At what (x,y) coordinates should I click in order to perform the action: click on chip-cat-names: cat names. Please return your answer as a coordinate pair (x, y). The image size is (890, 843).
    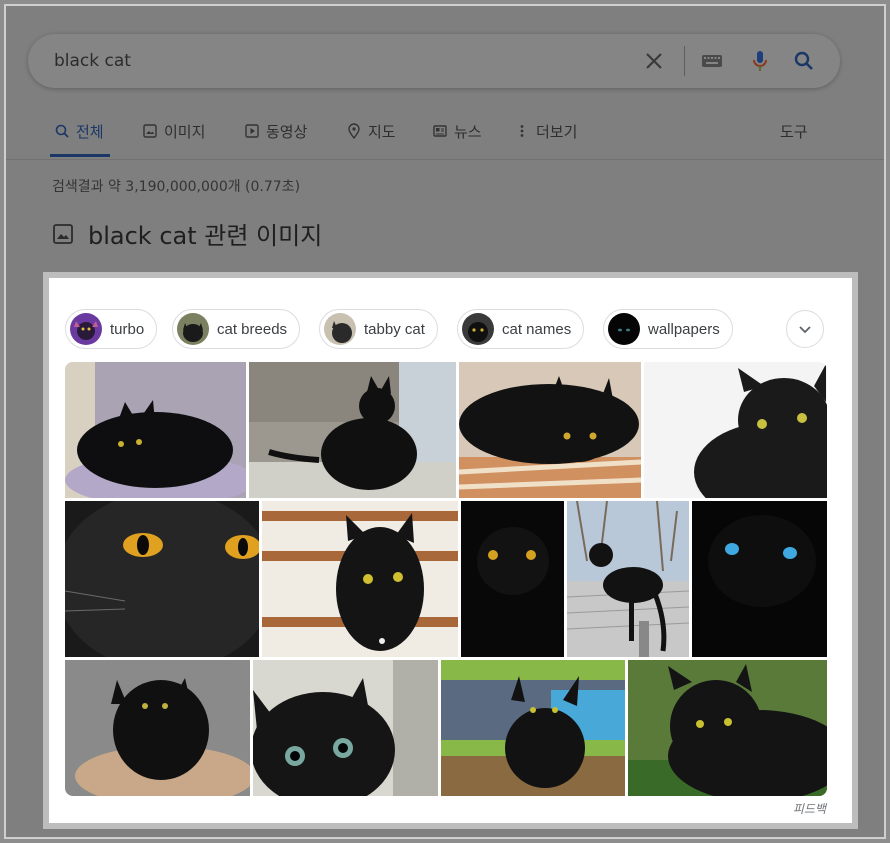
    Looking at the image, I should click on (521, 329).